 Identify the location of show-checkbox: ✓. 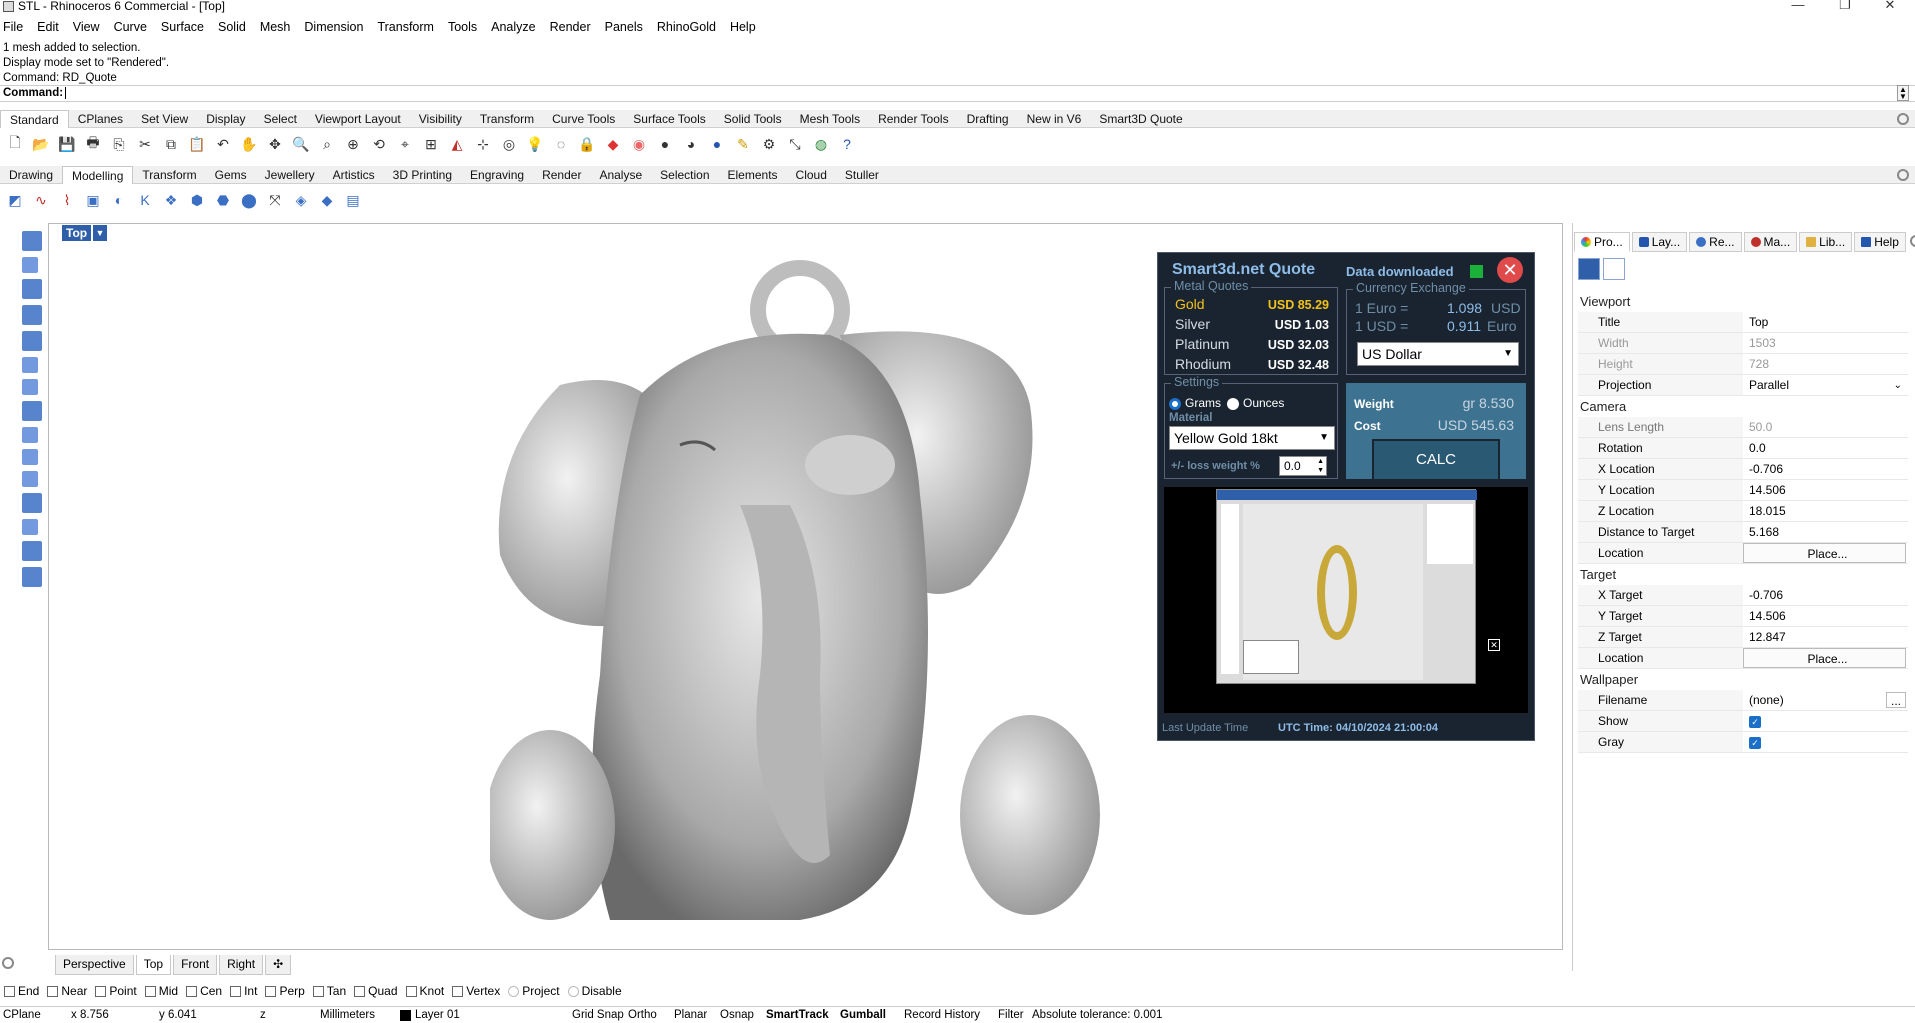
(1825, 721).